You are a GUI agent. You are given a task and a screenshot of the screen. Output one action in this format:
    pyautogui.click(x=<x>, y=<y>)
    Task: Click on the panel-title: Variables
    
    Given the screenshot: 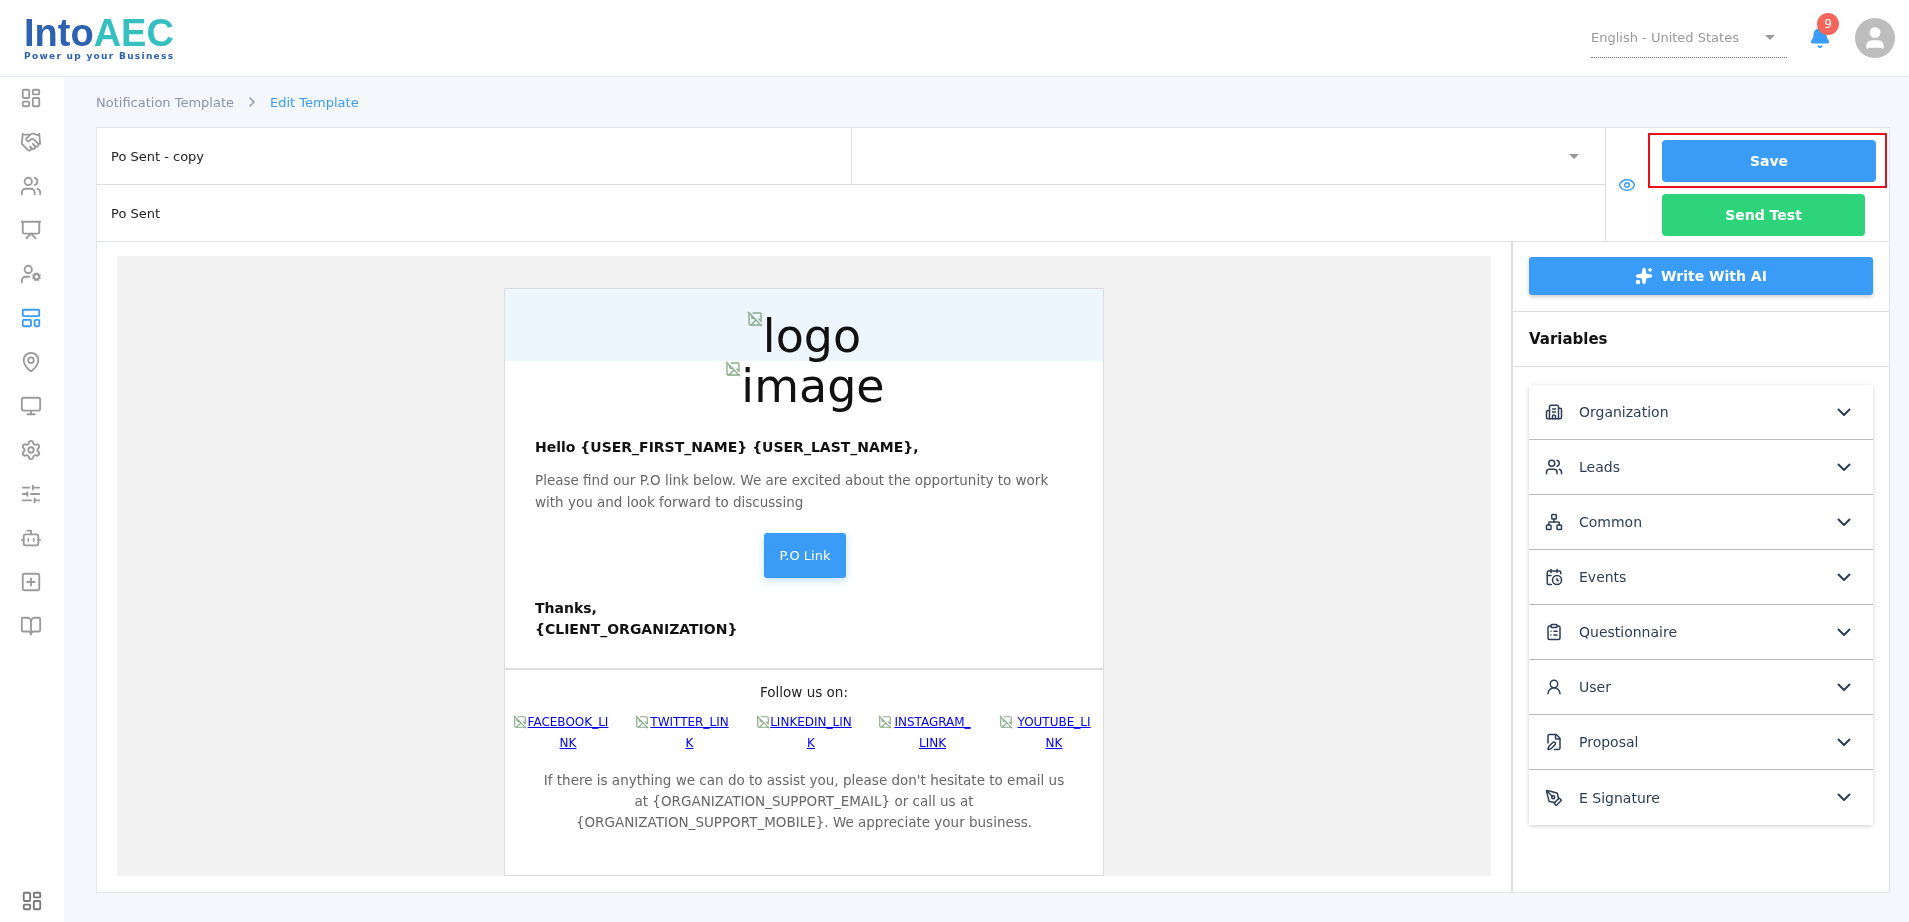 What is the action you would take?
    pyautogui.click(x=1701, y=339)
    